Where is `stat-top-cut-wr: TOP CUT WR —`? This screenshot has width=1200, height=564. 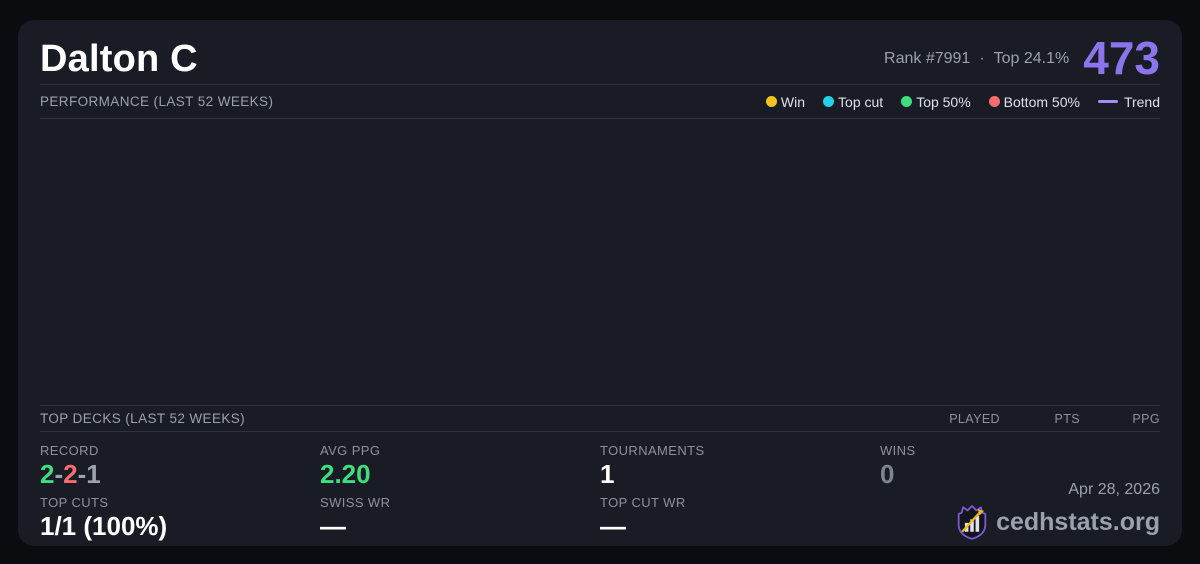 stat-top-cut-wr: TOP CUT WR — is located at coordinates (740, 517).